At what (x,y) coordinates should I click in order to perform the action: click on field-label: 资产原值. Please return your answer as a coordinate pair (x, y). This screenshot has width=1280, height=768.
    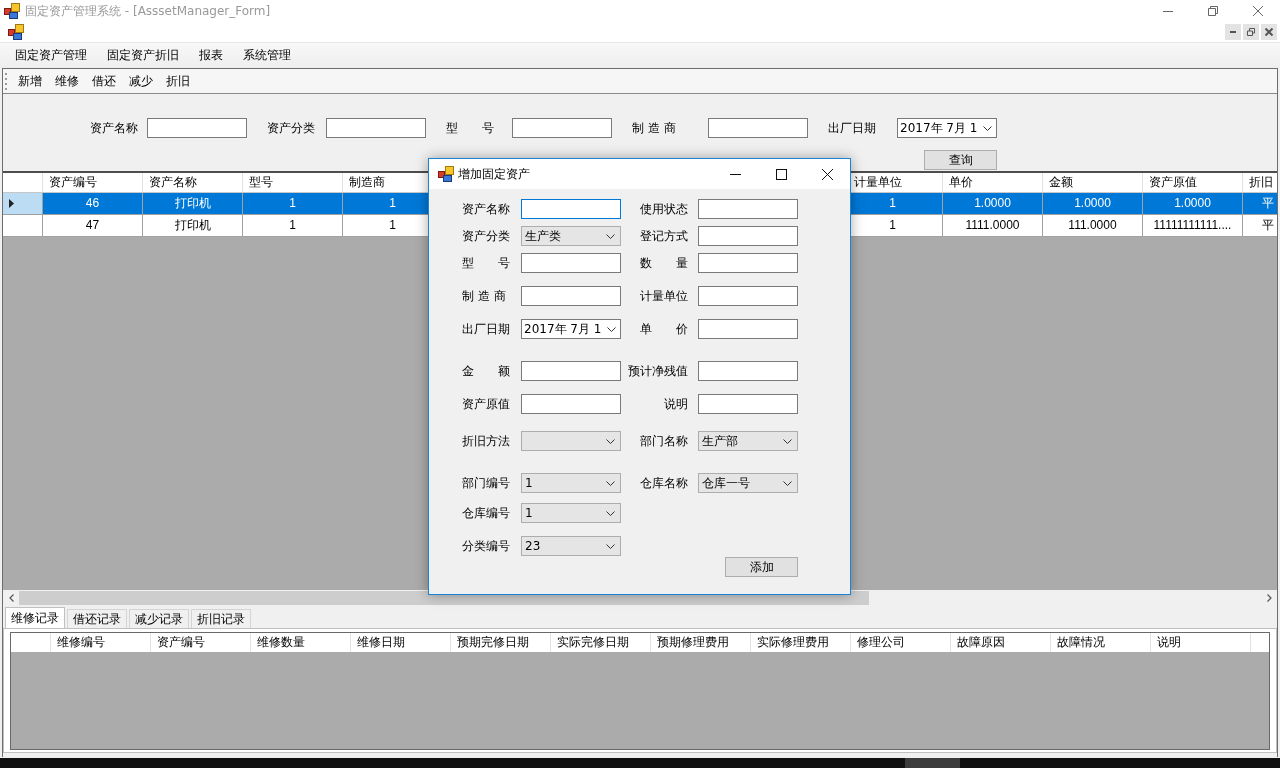
    Looking at the image, I should click on (486, 404).